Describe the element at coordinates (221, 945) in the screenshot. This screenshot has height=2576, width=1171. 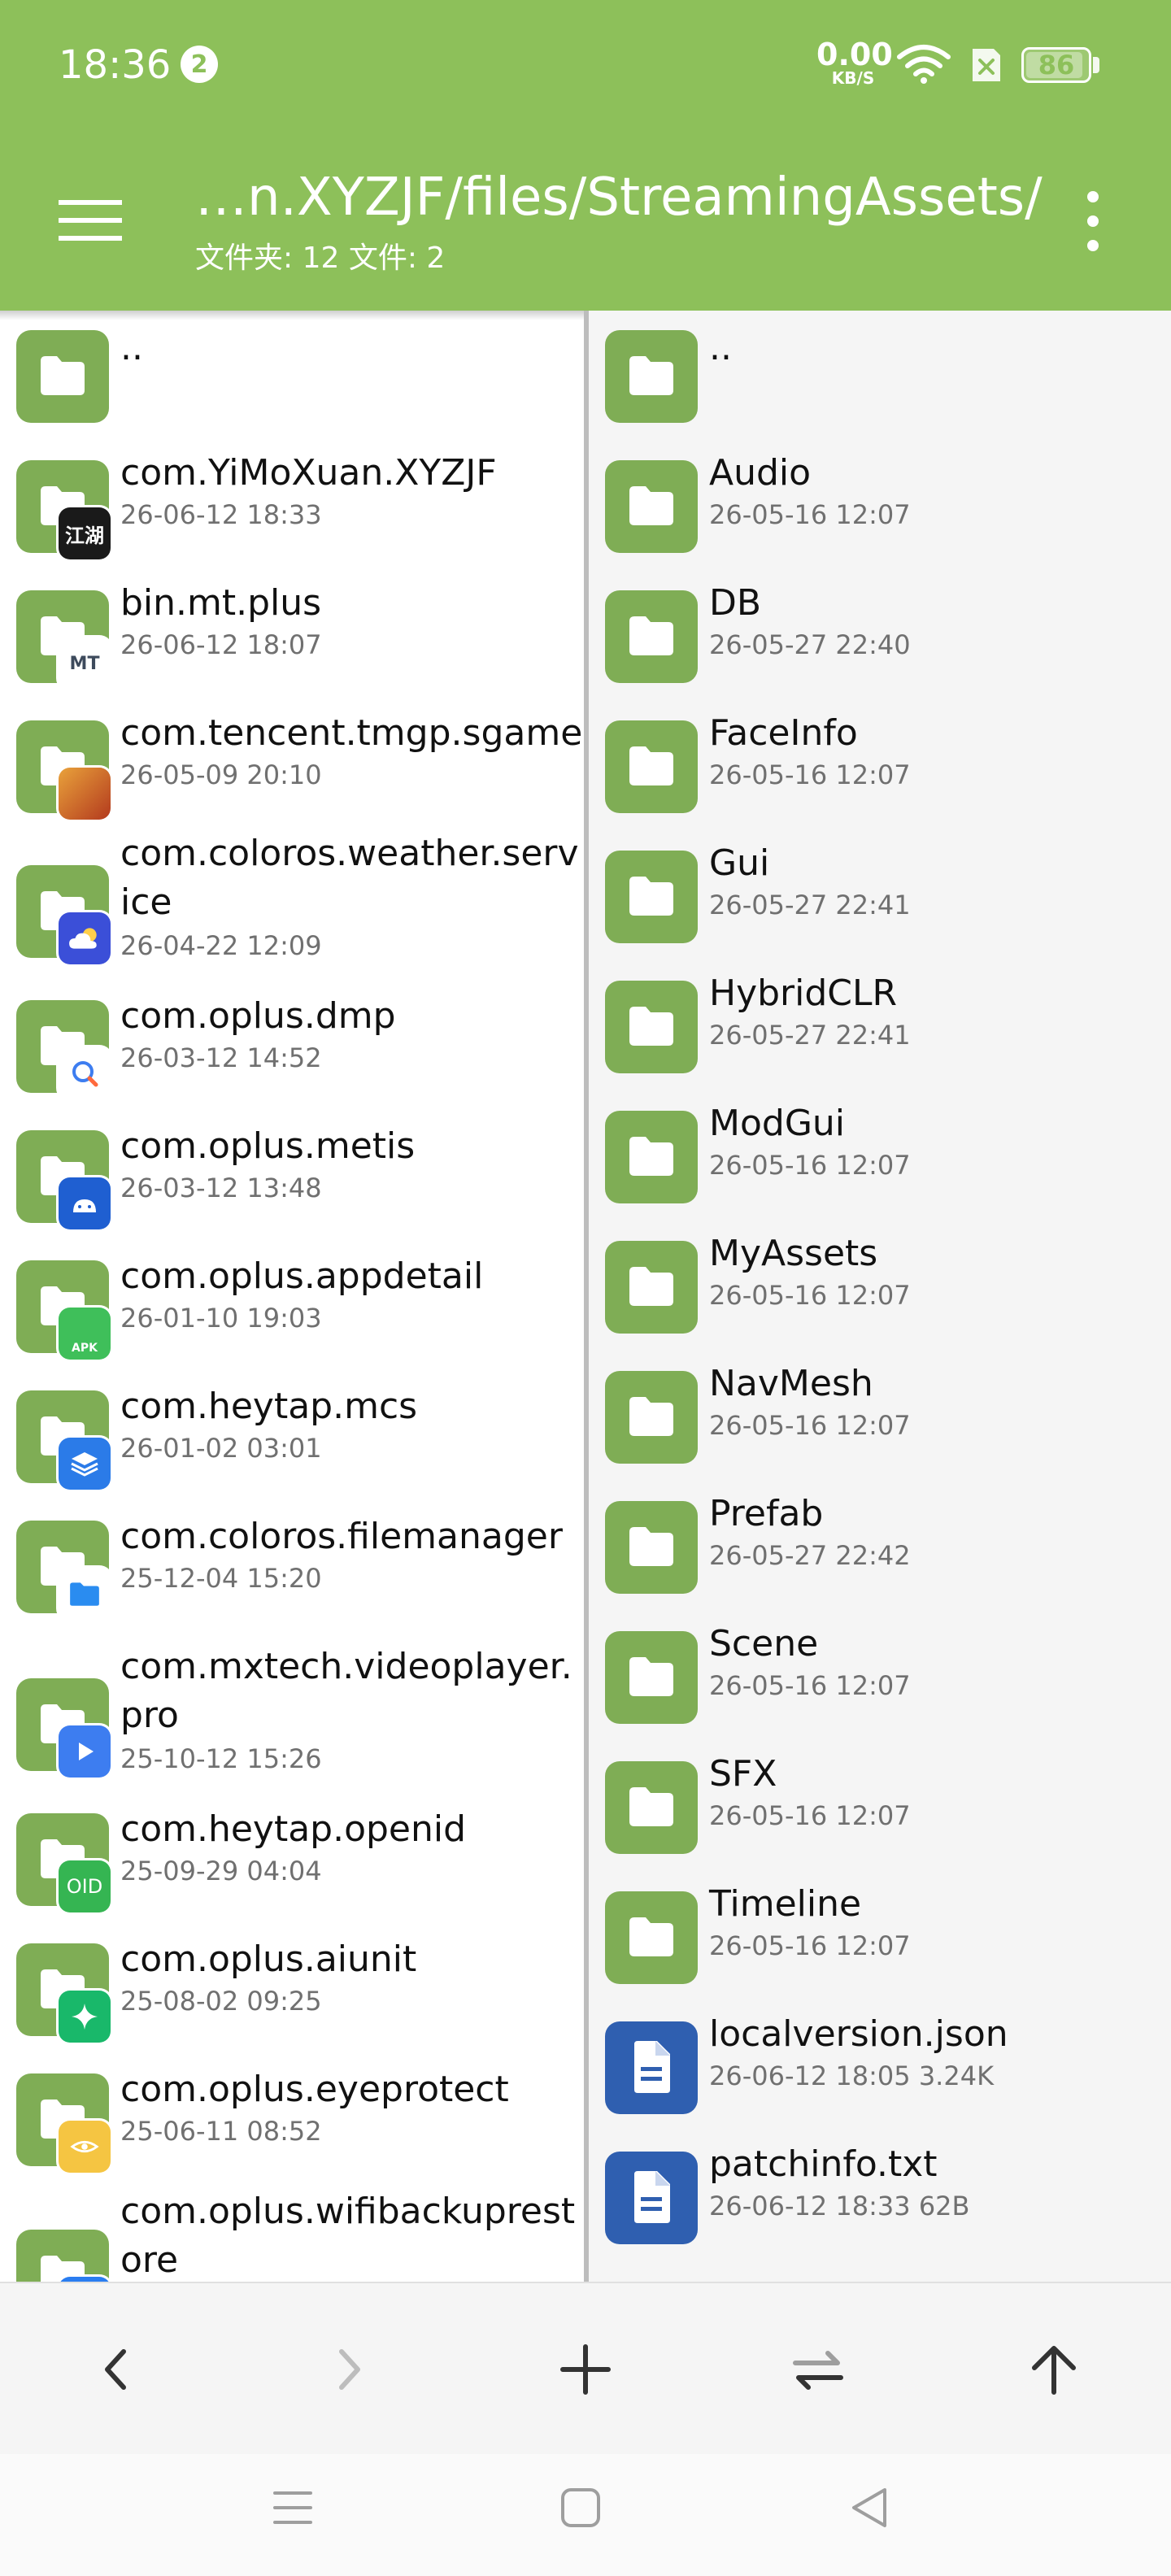
I see `item-date: 26-04-22 12:09` at that location.